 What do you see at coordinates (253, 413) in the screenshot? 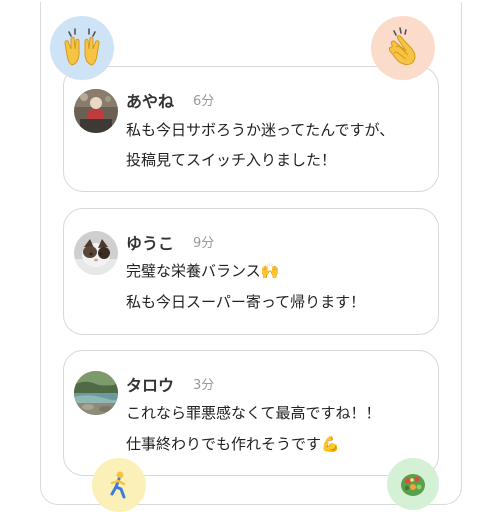
I see `comment-text: これなら罪悪感なくて最高ですね！！` at bounding box center [253, 413].